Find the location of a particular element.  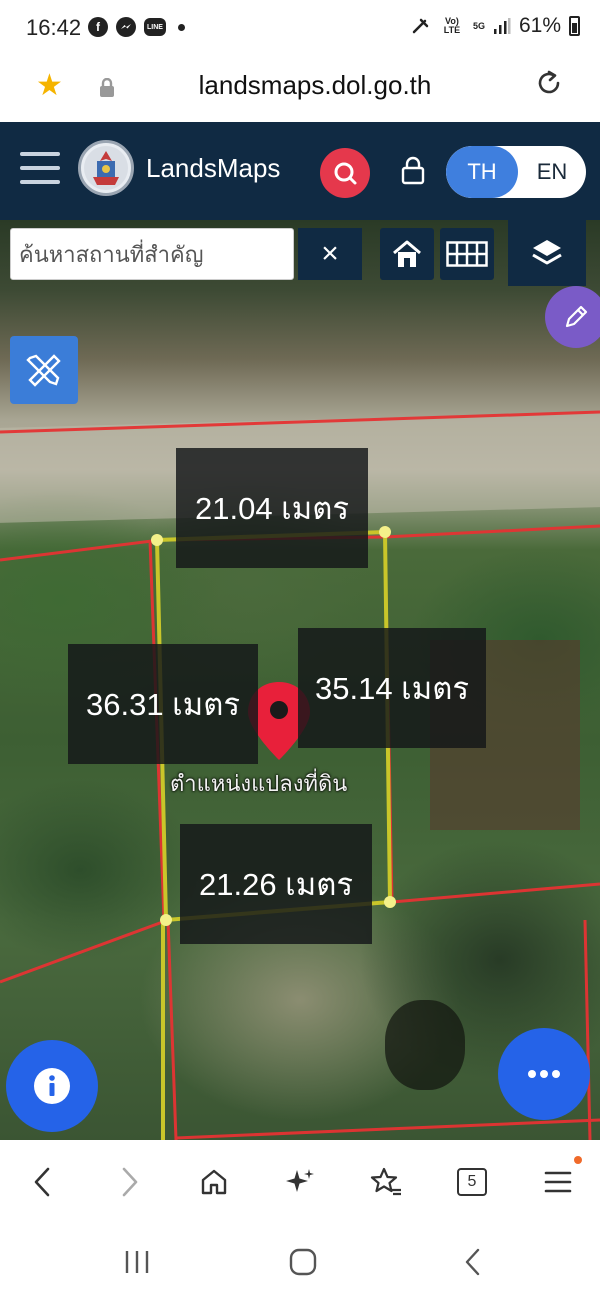

battery-percent: 61% is located at coordinates (539, 25).